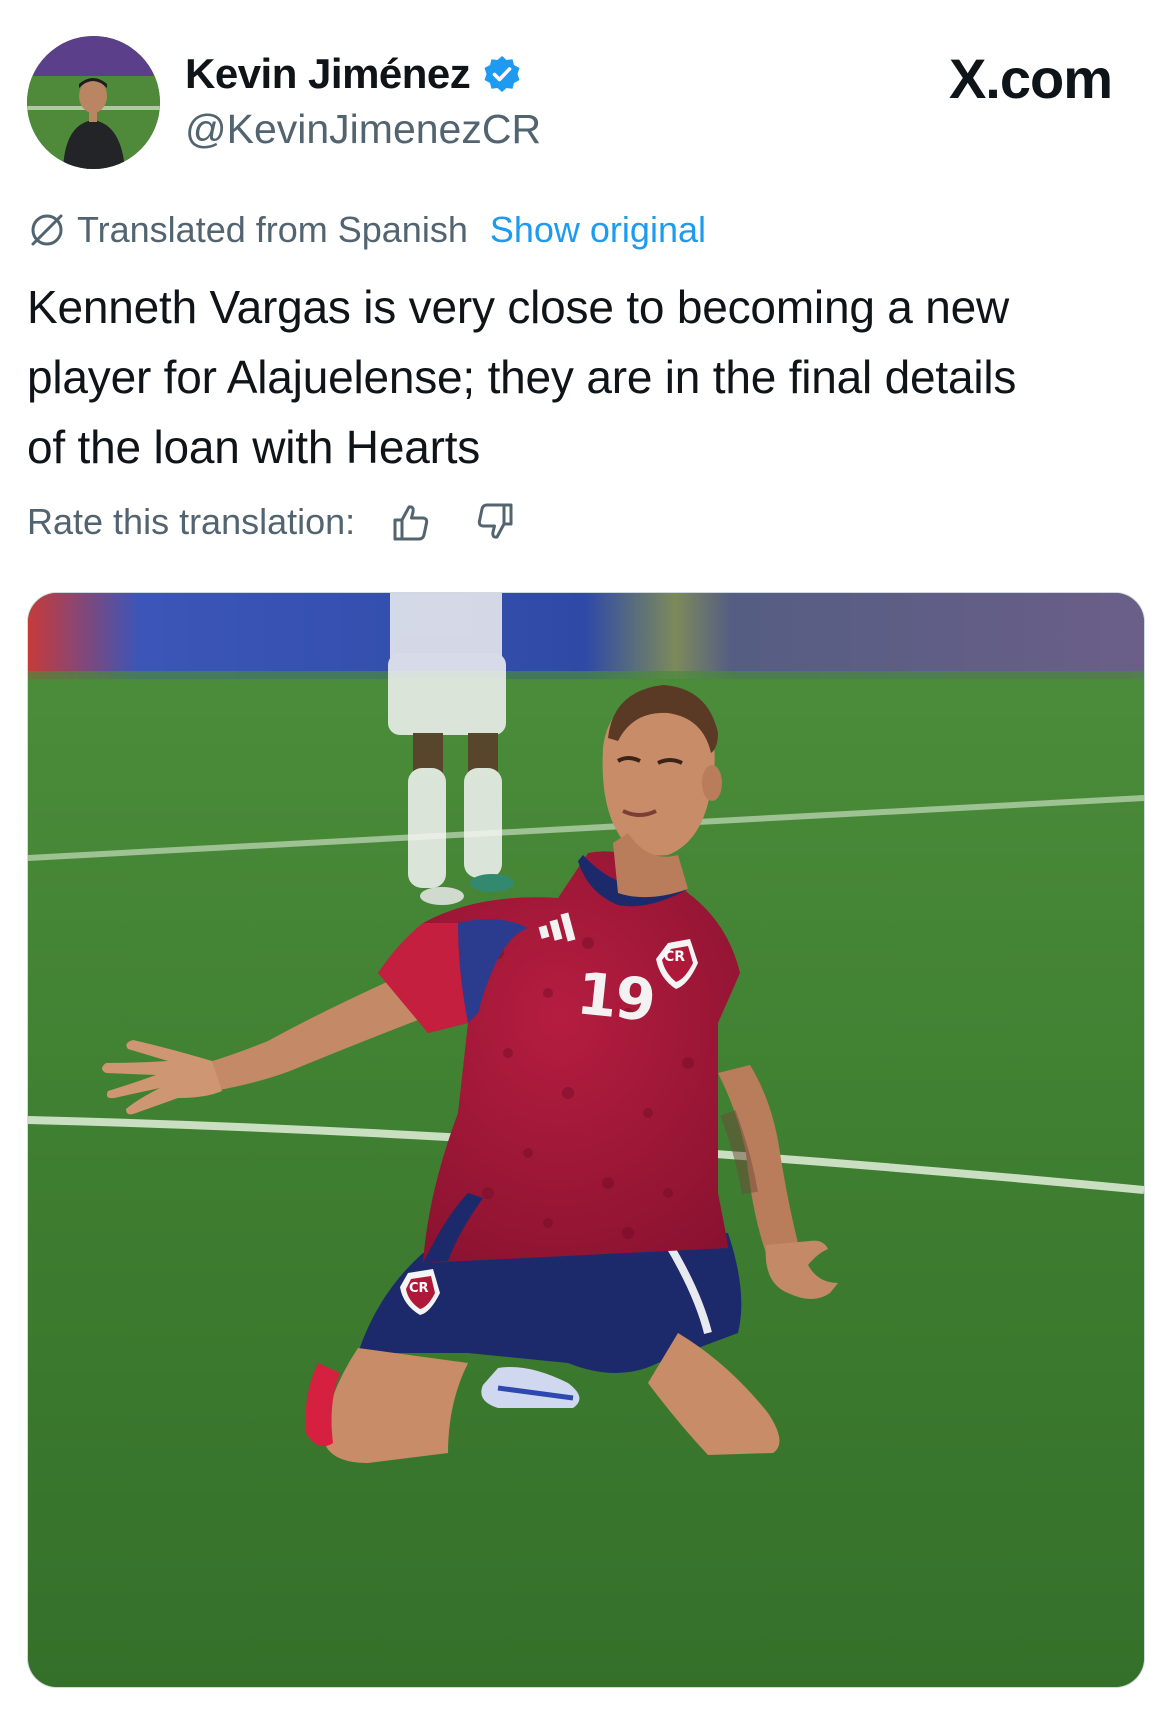 The height and width of the screenshot is (1714, 1170). I want to click on author-handle: @KevinJimenezCR, so click(363, 129).